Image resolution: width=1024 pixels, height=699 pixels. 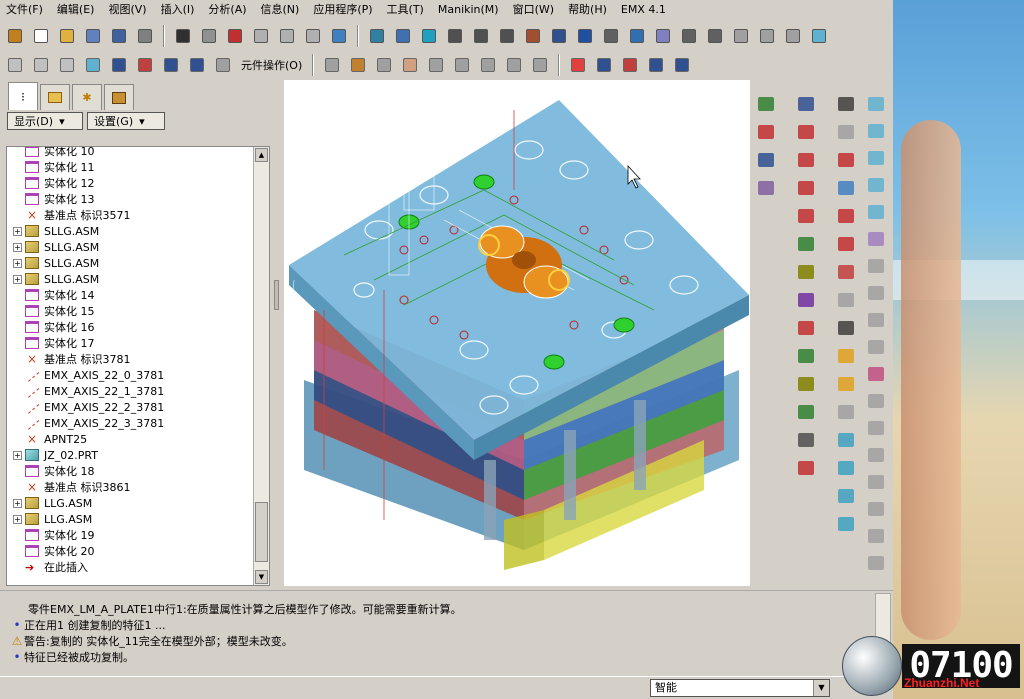 What do you see at coordinates (261, 155) in the screenshot?
I see `scroll-up-arrow: ▲` at bounding box center [261, 155].